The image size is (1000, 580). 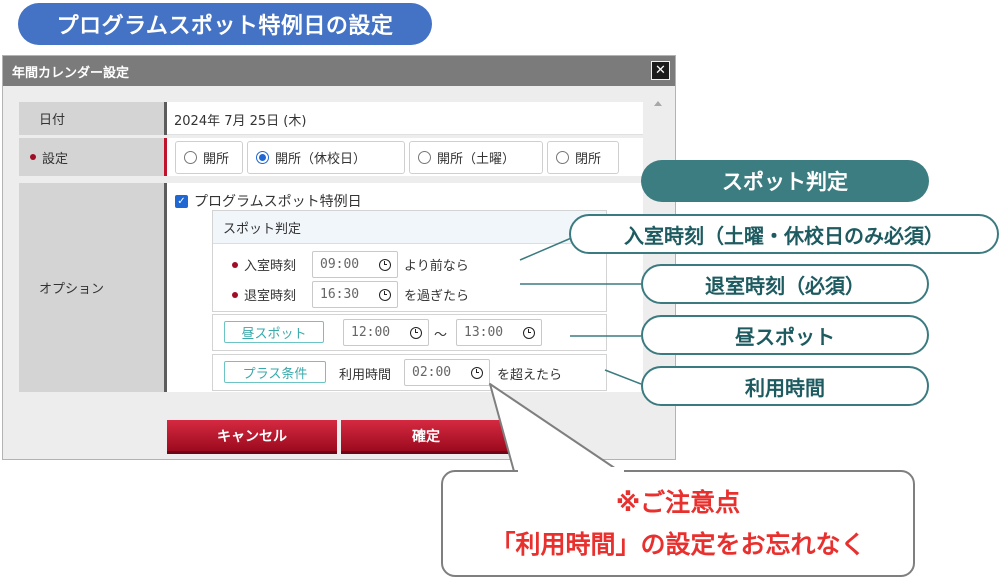 What do you see at coordinates (784, 234) in the screenshot?
I see `callout-entry-time: 入室時刻（土曜・休校日のみ必須）` at bounding box center [784, 234].